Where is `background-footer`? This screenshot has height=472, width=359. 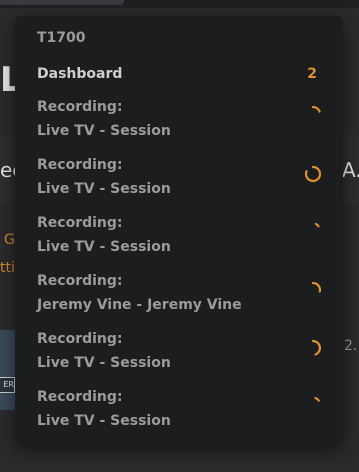 background-footer is located at coordinates (179, 458).